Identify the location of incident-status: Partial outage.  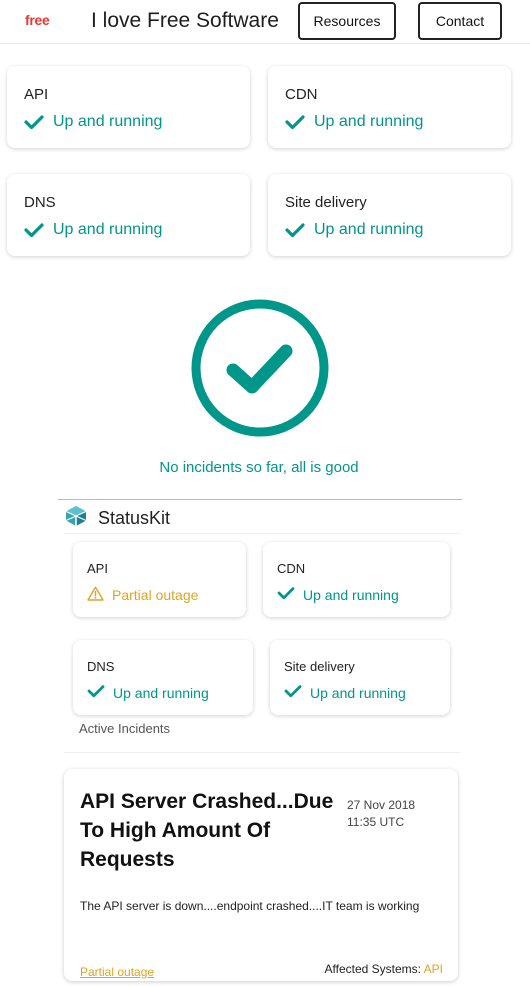
(117, 972).